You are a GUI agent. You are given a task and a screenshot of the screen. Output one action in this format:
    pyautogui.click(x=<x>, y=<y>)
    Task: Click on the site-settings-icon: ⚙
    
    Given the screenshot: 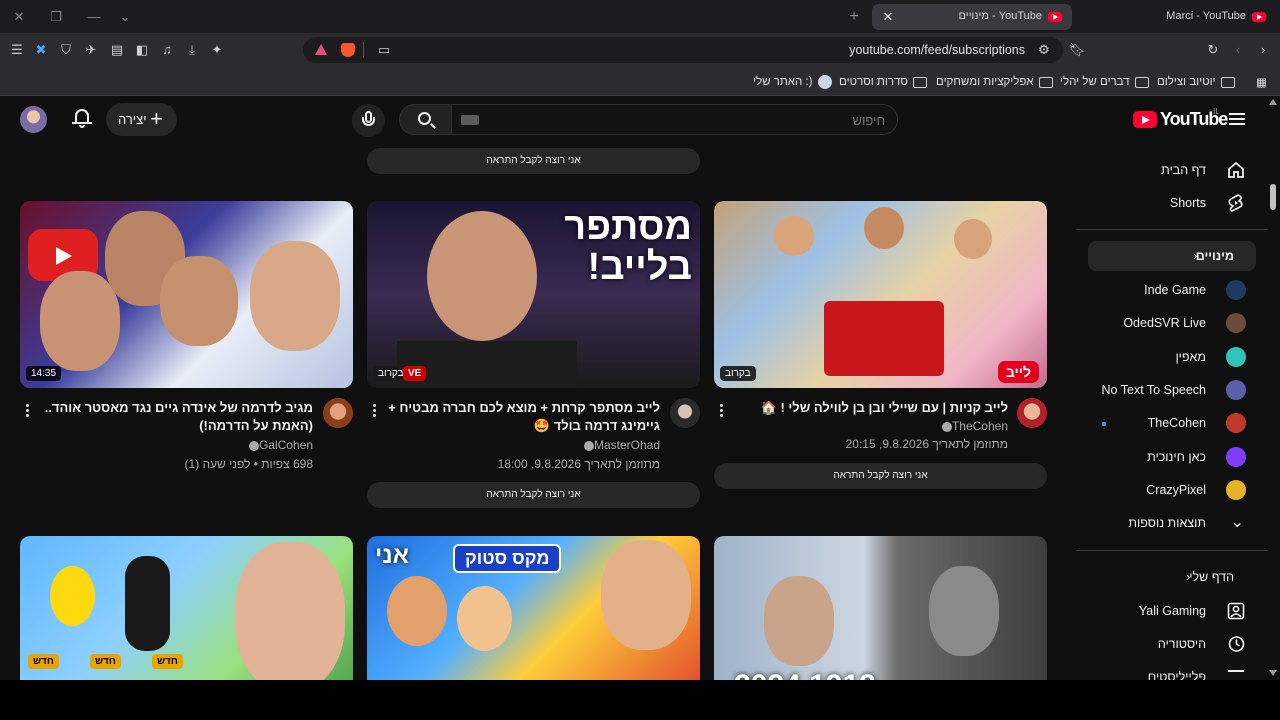 What is the action you would take?
    pyautogui.click(x=1044, y=50)
    